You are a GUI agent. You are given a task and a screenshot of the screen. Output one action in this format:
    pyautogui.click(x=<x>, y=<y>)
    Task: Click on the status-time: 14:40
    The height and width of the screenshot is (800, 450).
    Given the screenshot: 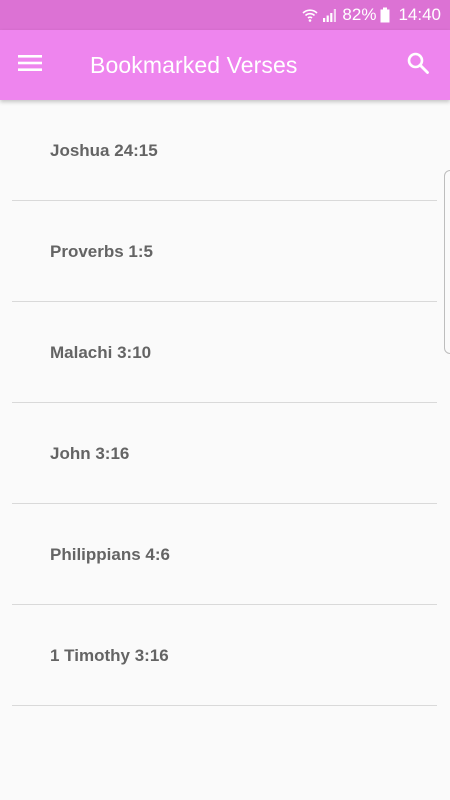 What is the action you would take?
    pyautogui.click(x=419, y=14)
    